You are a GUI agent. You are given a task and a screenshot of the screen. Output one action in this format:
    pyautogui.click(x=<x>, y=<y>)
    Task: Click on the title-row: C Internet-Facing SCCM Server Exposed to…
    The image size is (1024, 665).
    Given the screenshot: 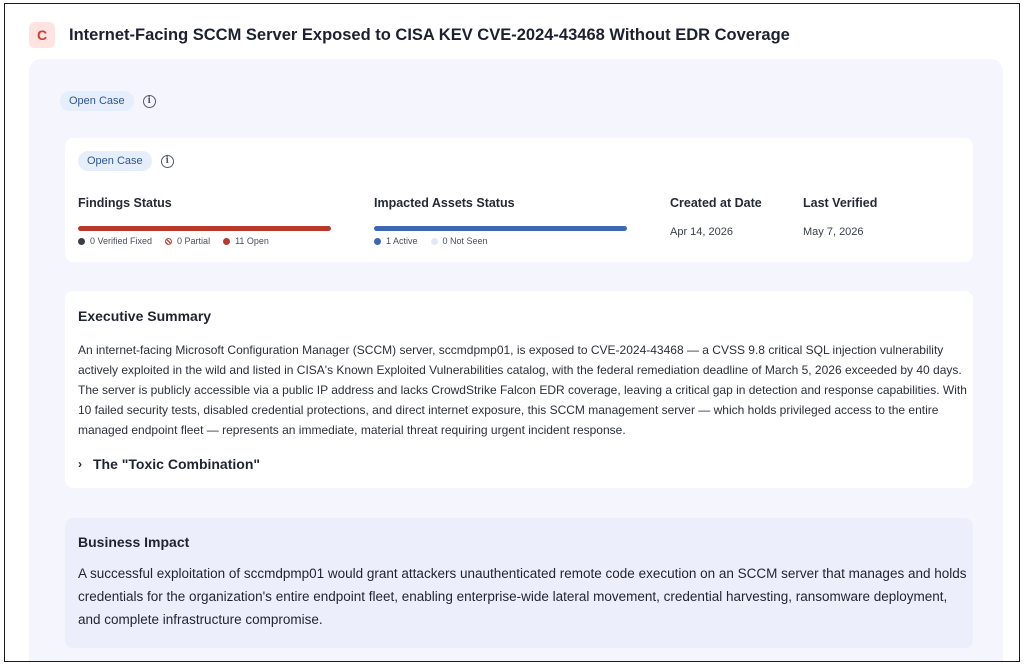 What is the action you would take?
    pyautogui.click(x=409, y=35)
    